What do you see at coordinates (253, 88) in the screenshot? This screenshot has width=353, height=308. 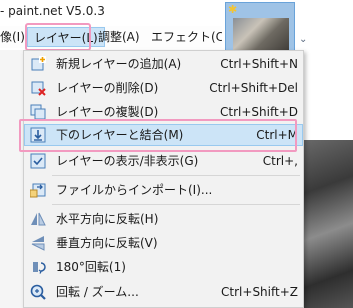 I see `menu-shortcut-delete-layer: Ctrl+Shift+Del` at bounding box center [253, 88].